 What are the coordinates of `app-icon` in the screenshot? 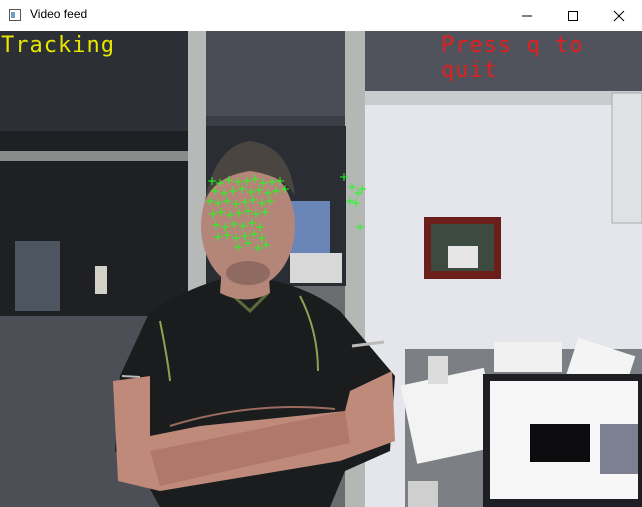 It's located at (15, 15).